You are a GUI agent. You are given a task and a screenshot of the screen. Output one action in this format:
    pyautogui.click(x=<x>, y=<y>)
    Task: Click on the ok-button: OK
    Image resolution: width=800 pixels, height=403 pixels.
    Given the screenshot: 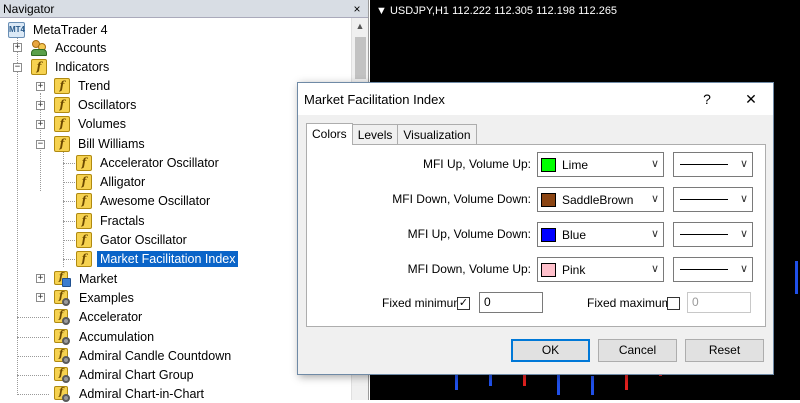 What is the action you would take?
    pyautogui.click(x=550, y=350)
    